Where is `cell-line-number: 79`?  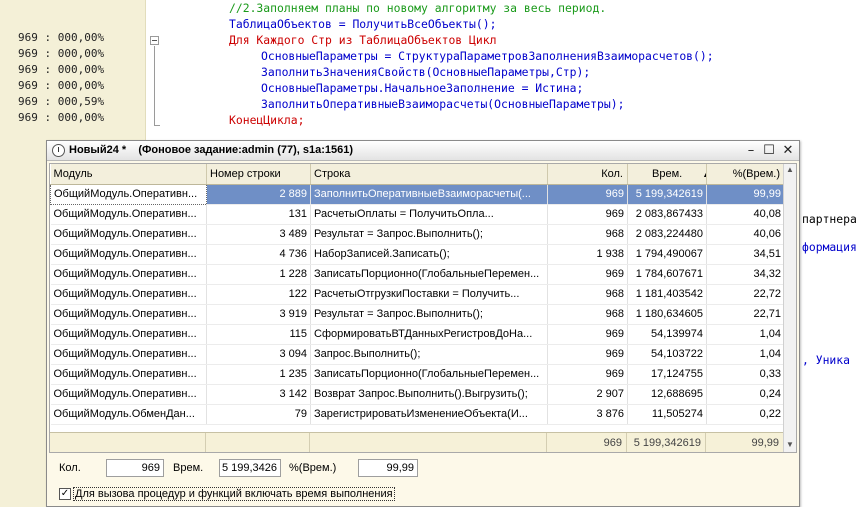
cell-line-number: 79 is located at coordinates (258, 414).